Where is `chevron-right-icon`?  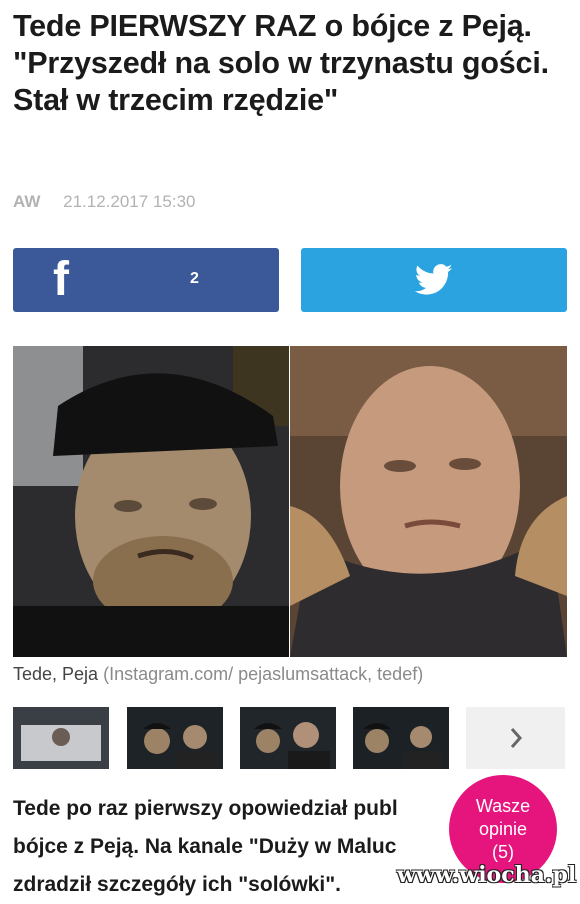
chevron-right-icon is located at coordinates (516, 738).